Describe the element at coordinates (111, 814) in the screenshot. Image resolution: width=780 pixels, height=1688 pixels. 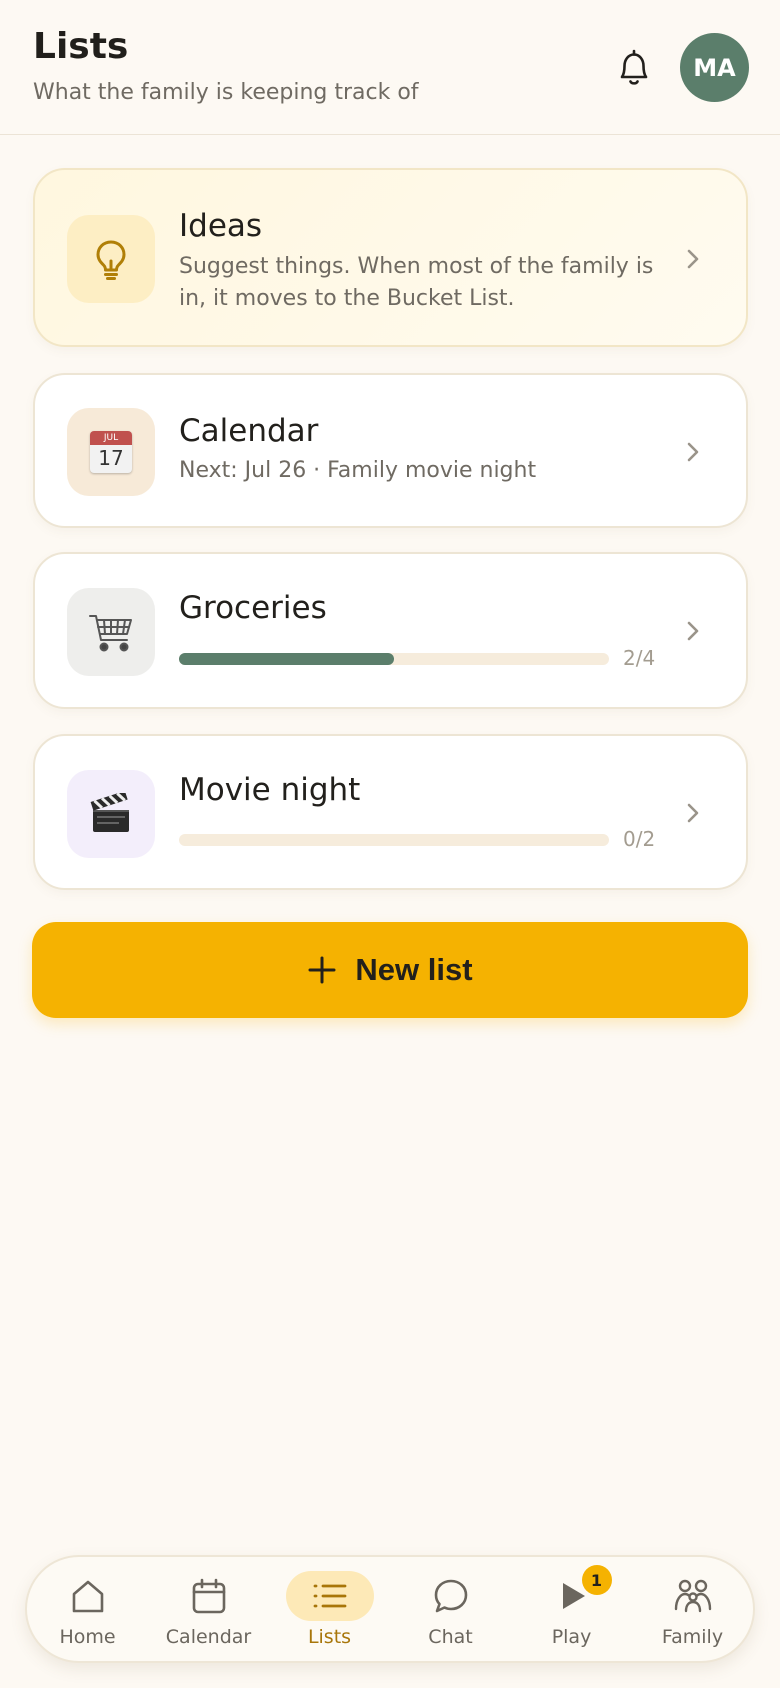
I see `clapper-board-icon` at that location.